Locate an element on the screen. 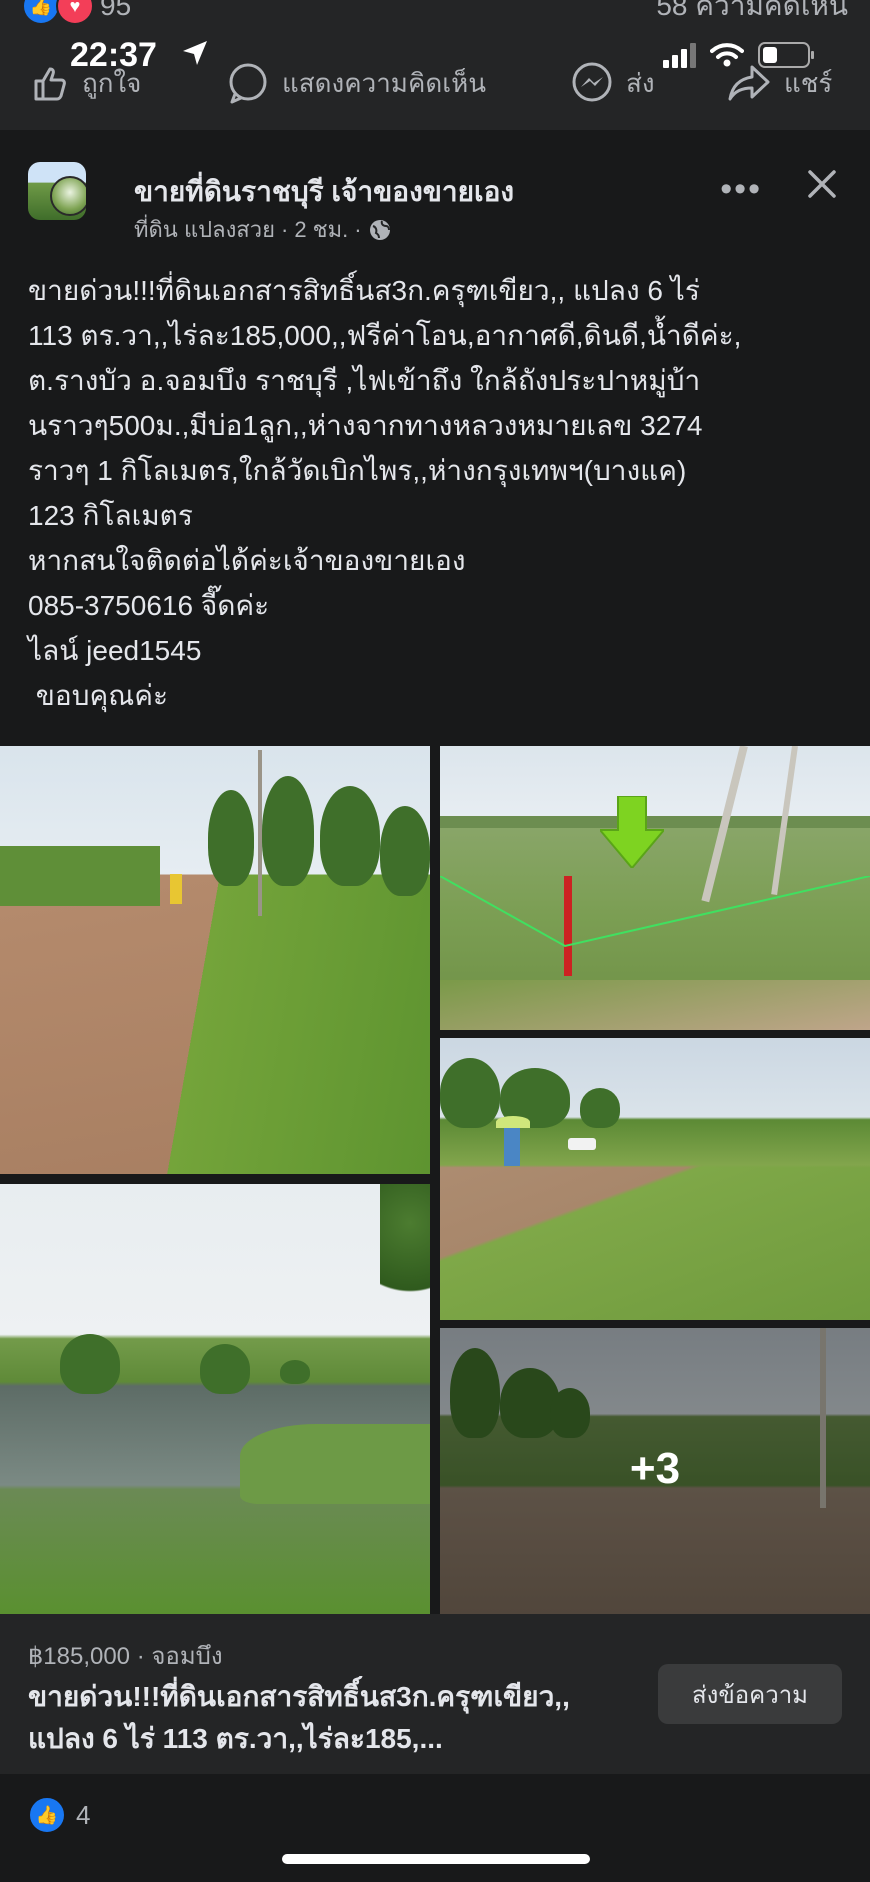 The width and height of the screenshot is (870, 1882). more-options-icon: ••• is located at coordinates (741, 189).